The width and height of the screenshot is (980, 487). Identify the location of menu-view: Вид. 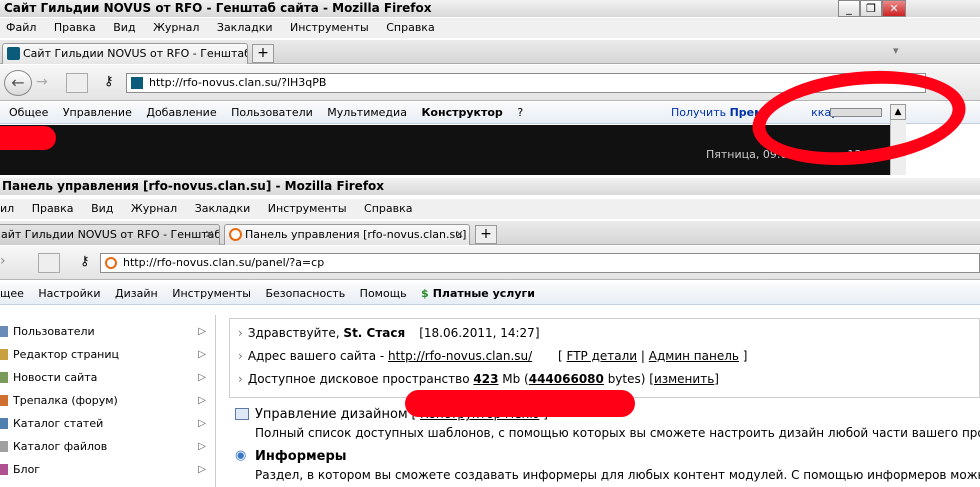
(124, 27).